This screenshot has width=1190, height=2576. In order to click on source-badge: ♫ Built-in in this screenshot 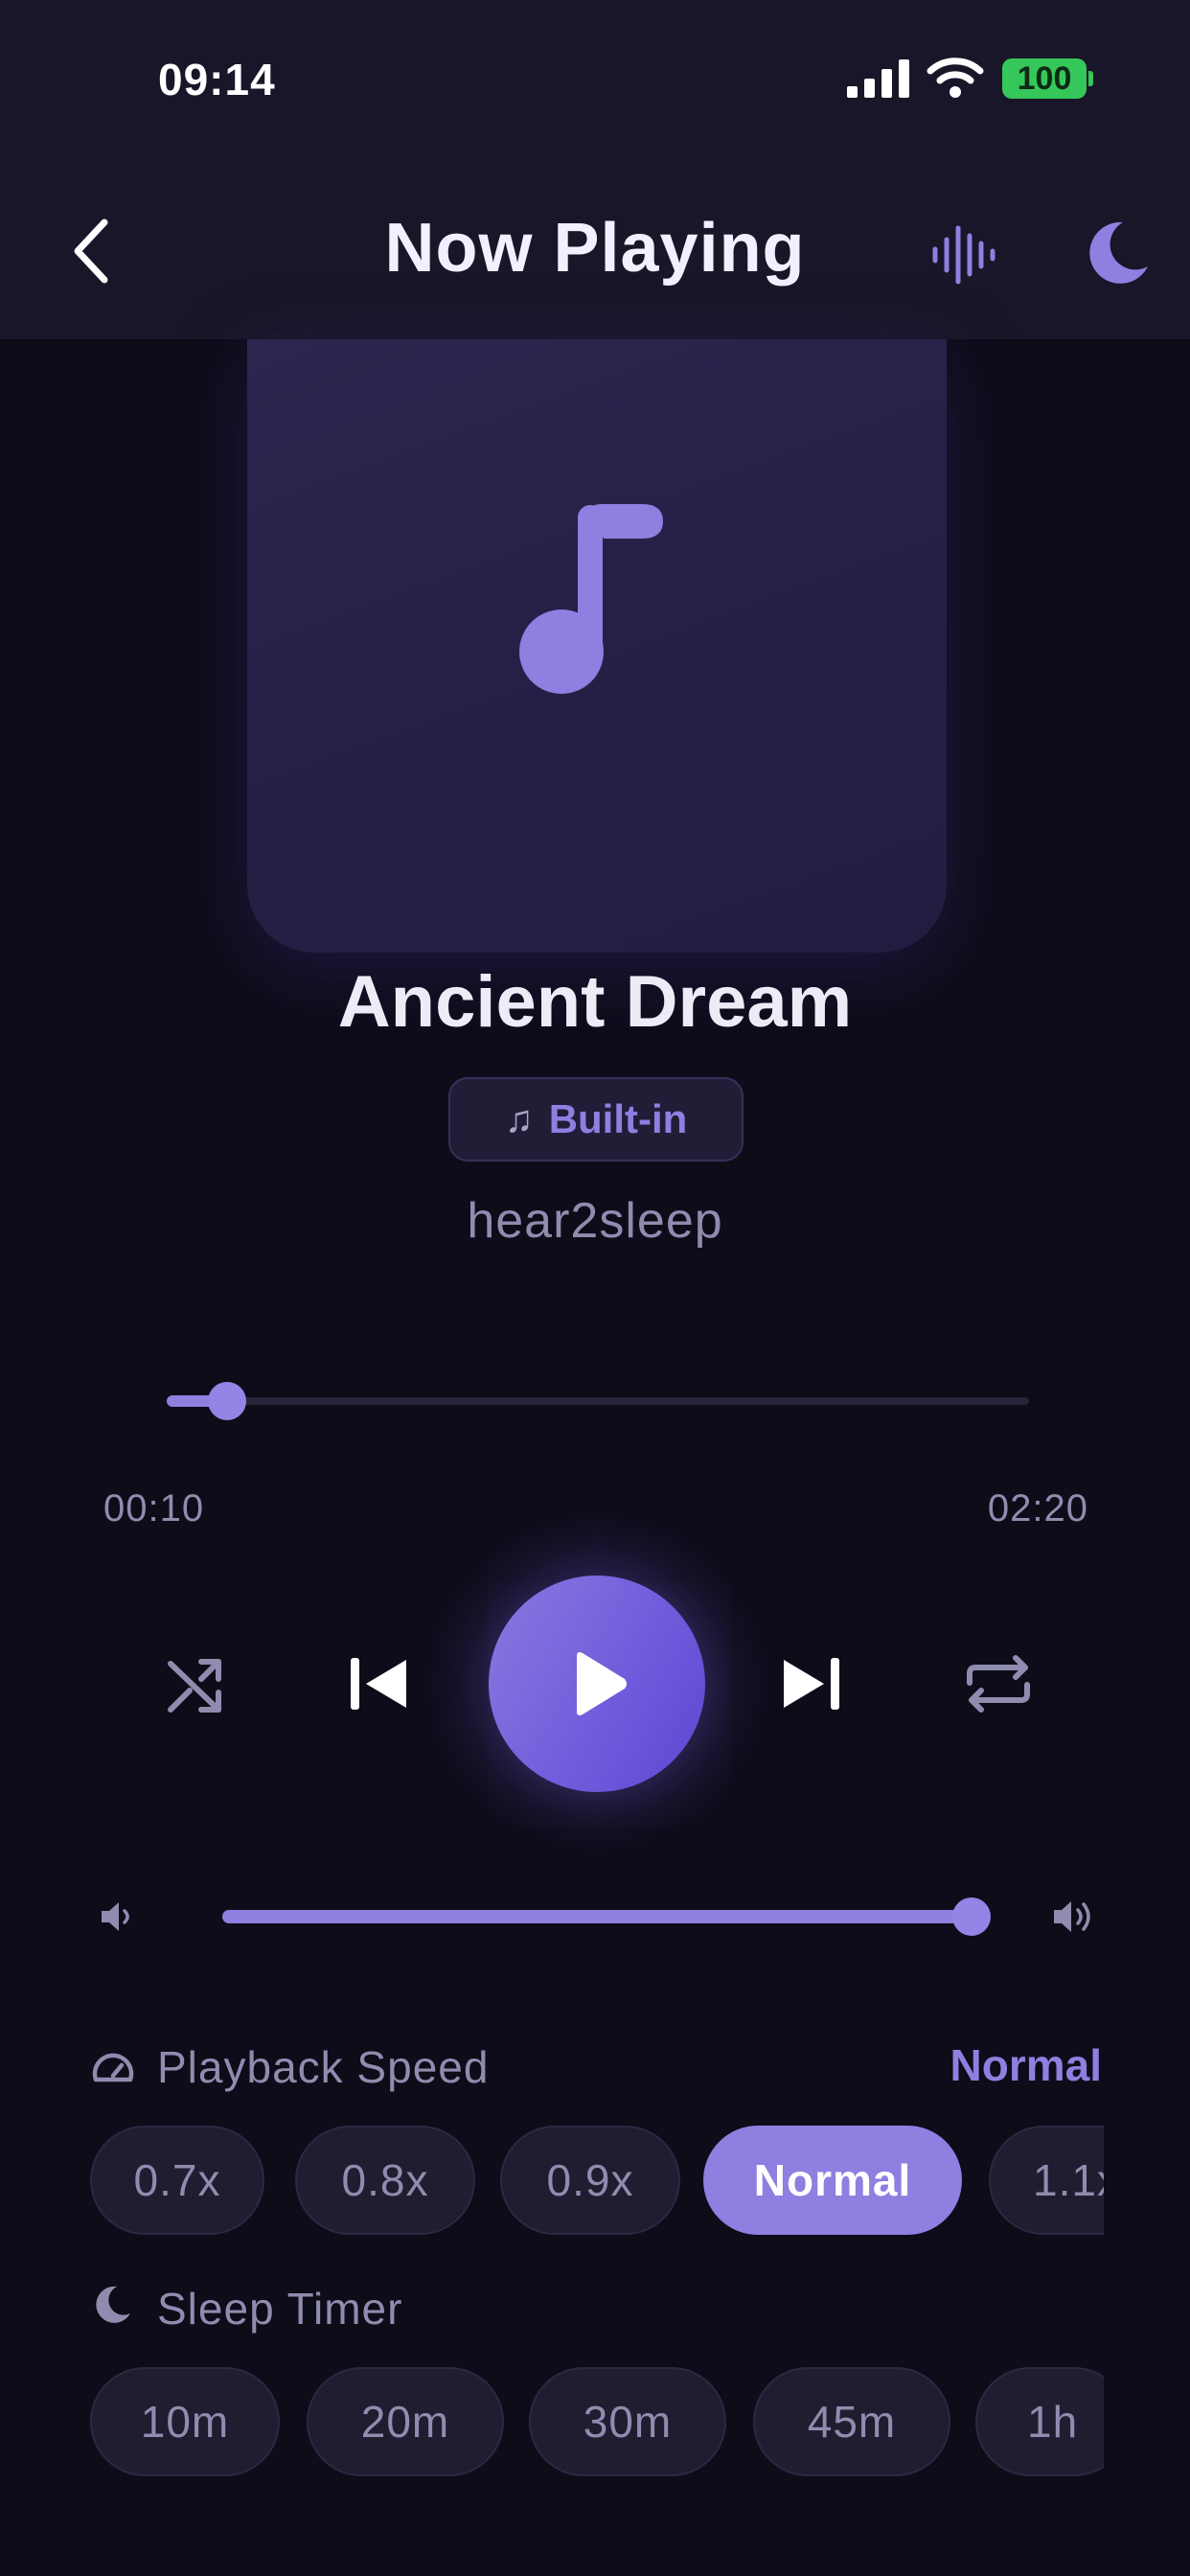, I will do `click(596, 1119)`.